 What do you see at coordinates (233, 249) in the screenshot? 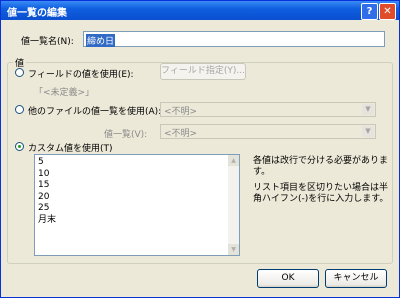
I see `scroll-down-icon: ▼` at bounding box center [233, 249].